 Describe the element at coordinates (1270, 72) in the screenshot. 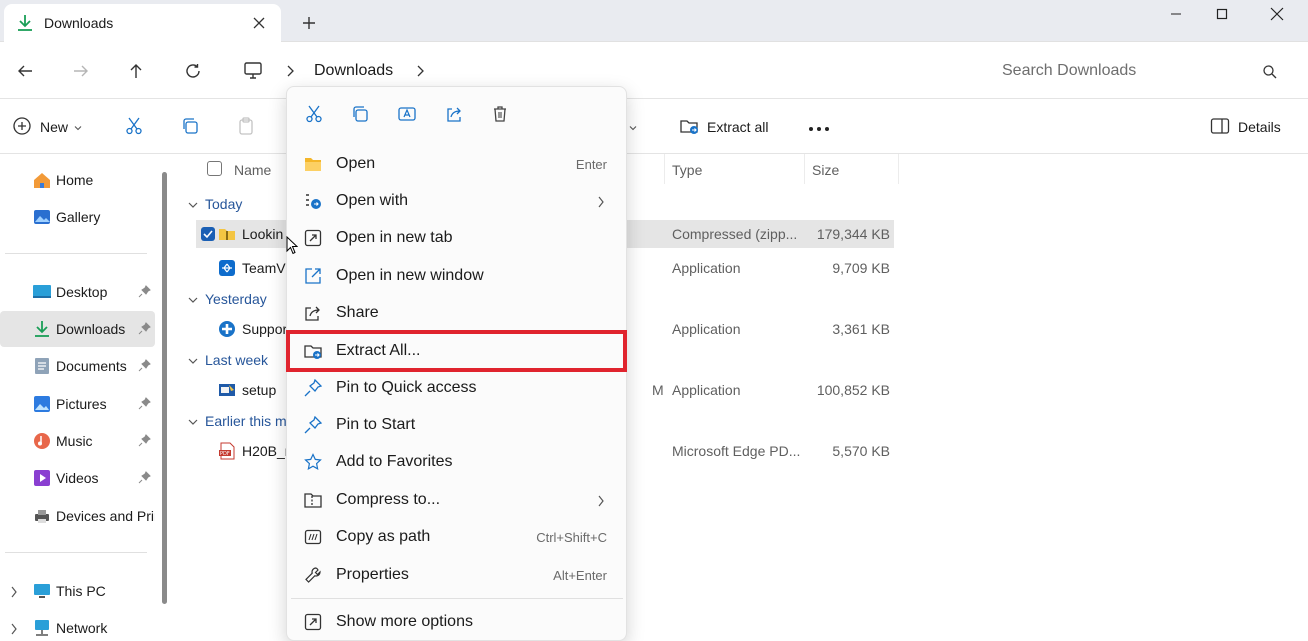

I see `search-icon` at that location.